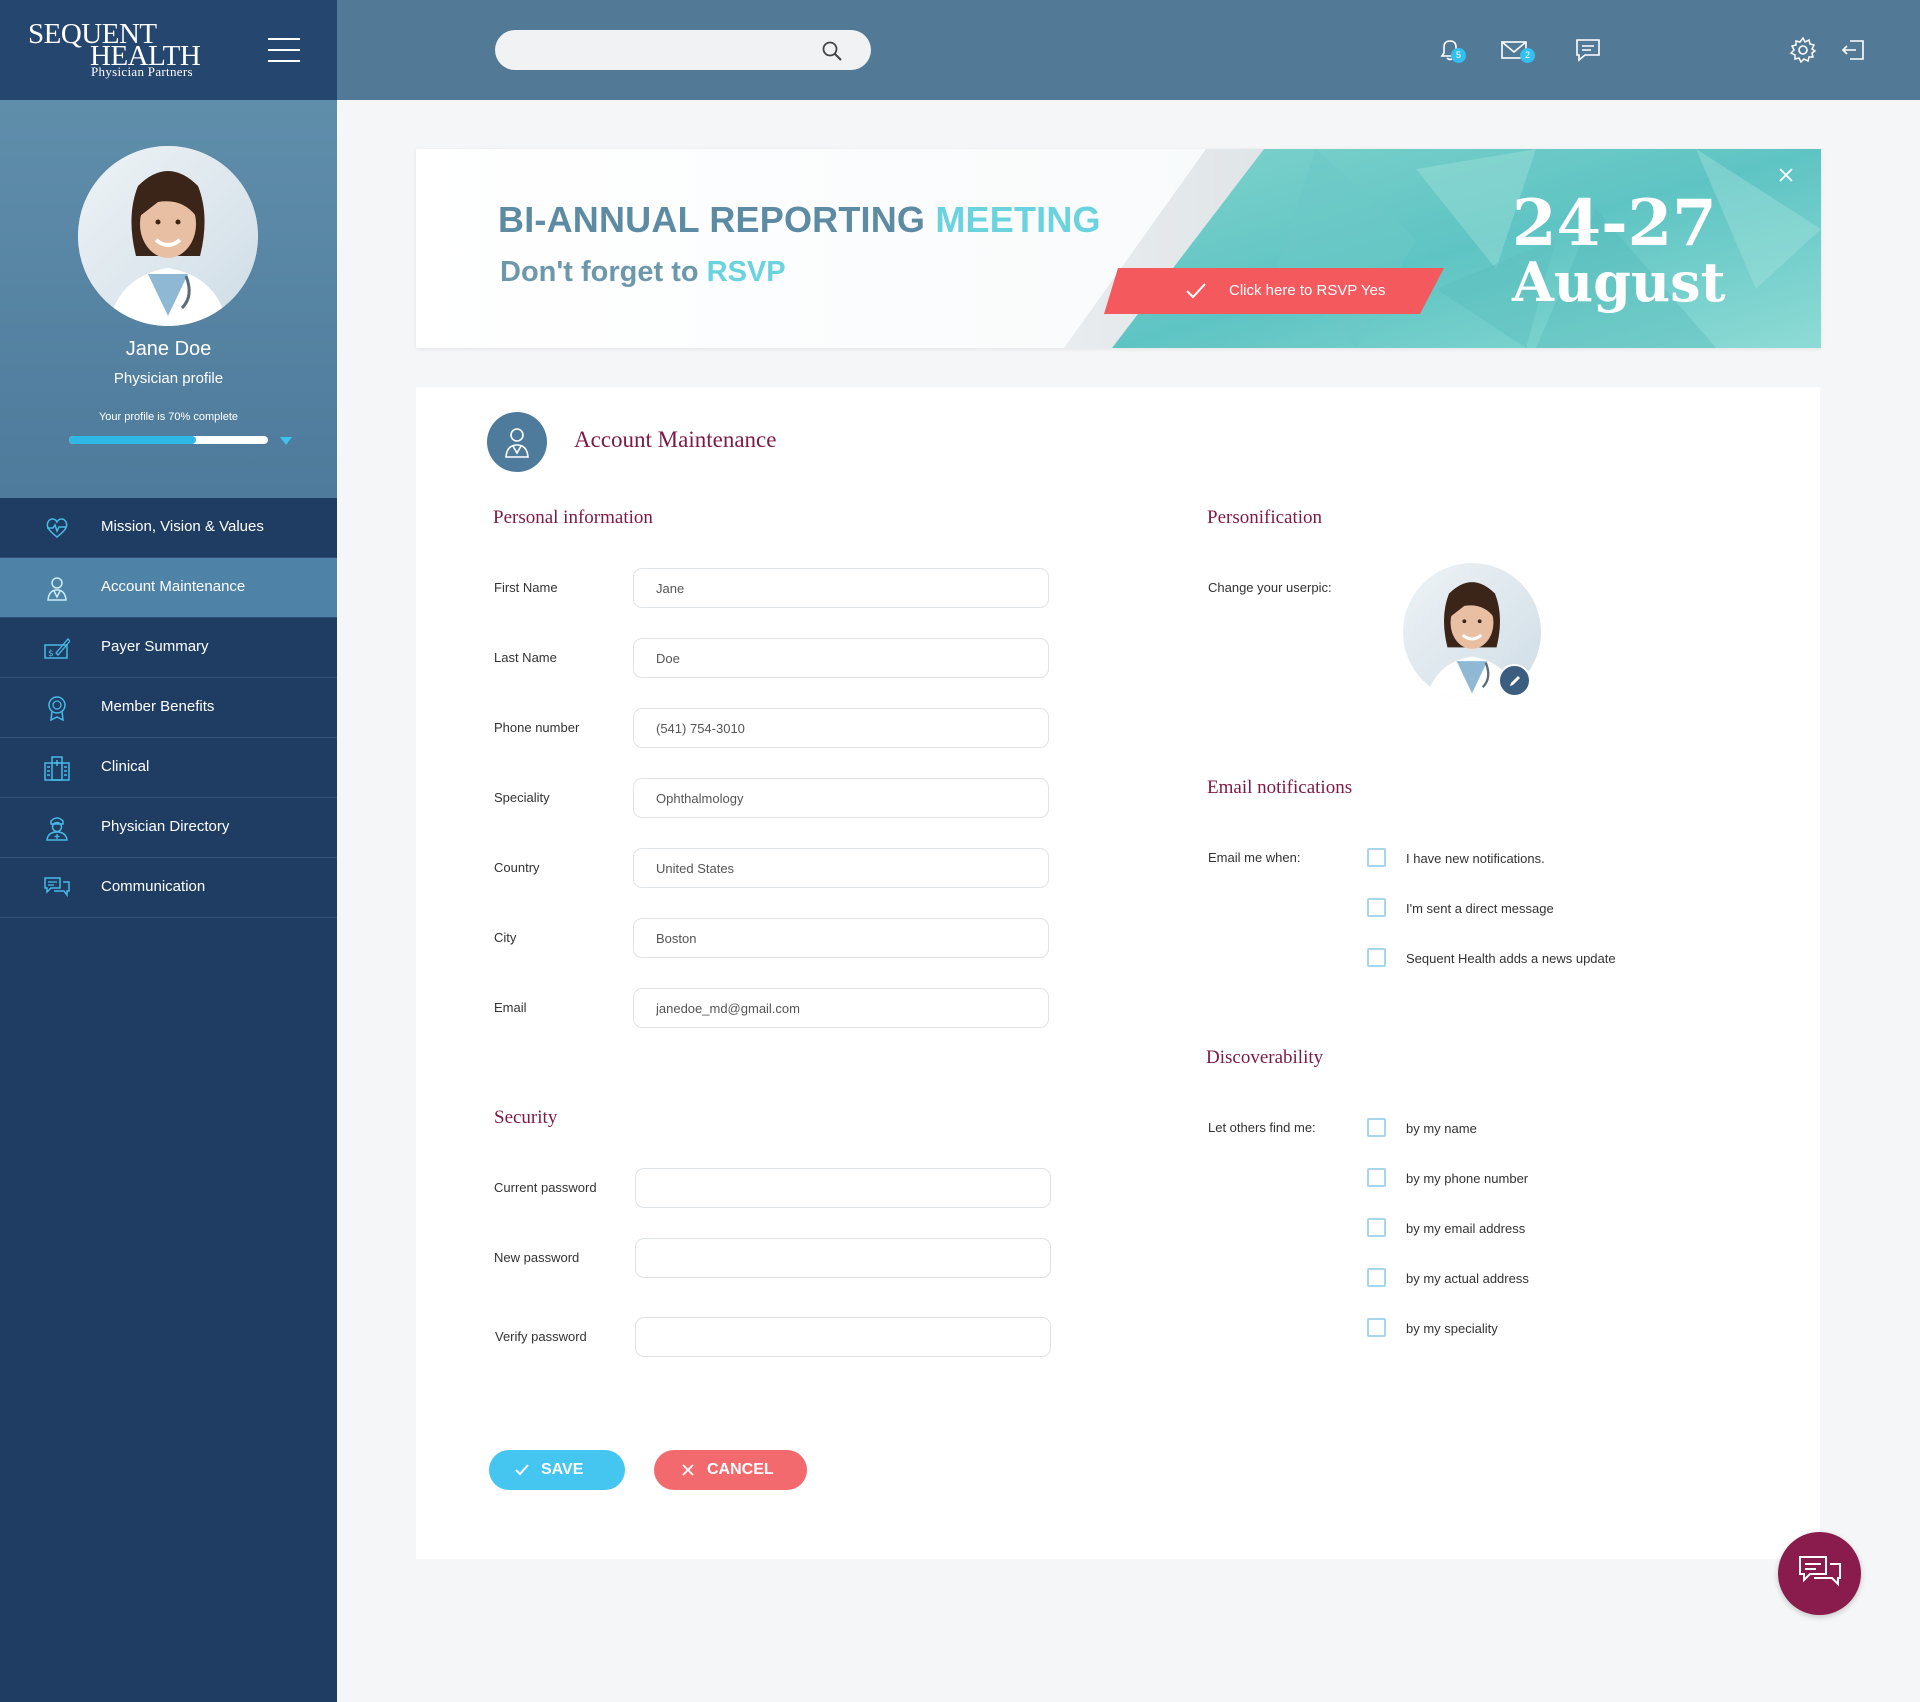  What do you see at coordinates (841, 728) in the screenshot?
I see `phone-field` at bounding box center [841, 728].